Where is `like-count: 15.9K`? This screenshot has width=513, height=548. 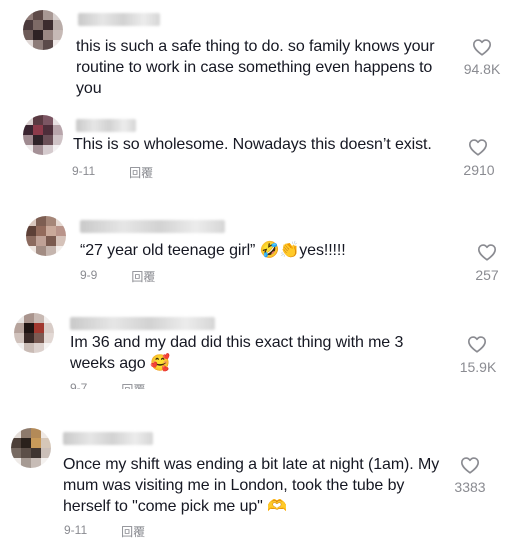
like-count: 15.9K is located at coordinates (478, 367).